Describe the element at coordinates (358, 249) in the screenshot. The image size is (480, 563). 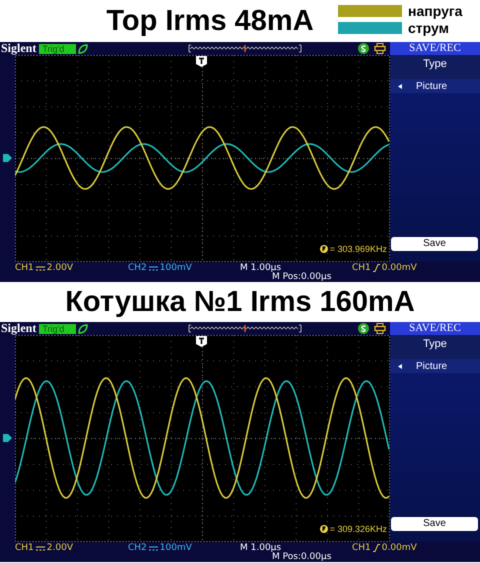
I see `frequency-readout: = 303.969KHz` at that location.